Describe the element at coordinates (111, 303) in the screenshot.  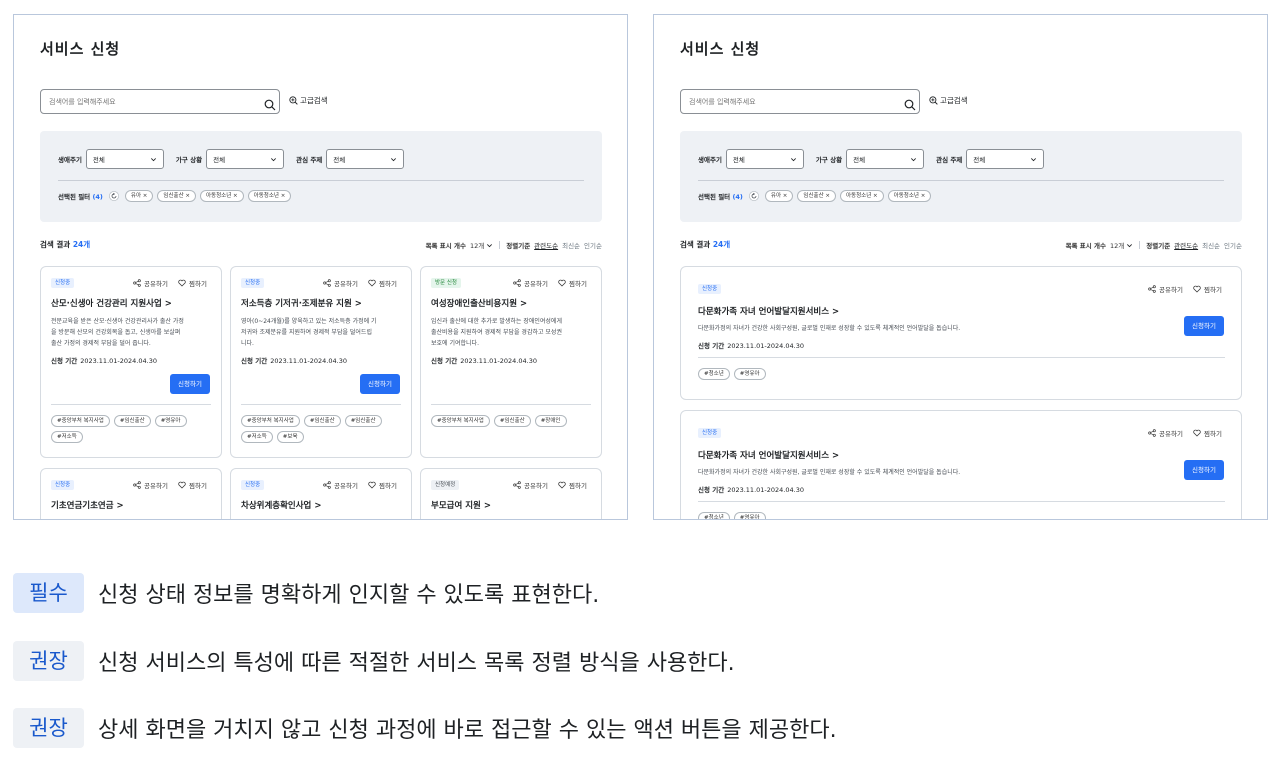
I see `card-title: 산모·신생아 건강관리 지원사업 >` at that location.